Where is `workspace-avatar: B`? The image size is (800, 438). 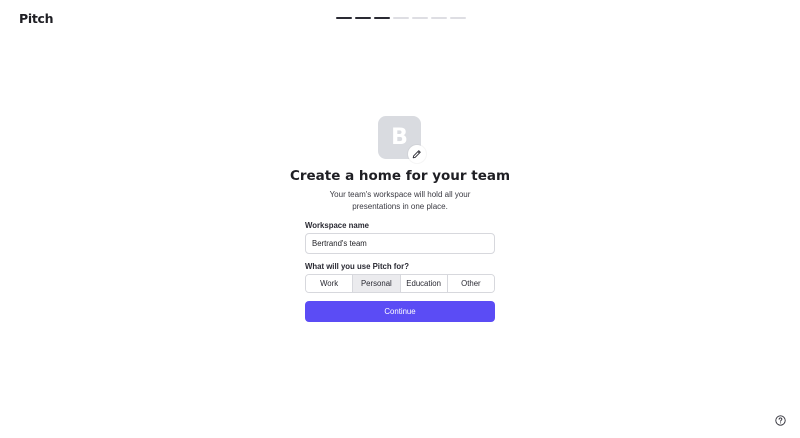 workspace-avatar: B is located at coordinates (402, 139).